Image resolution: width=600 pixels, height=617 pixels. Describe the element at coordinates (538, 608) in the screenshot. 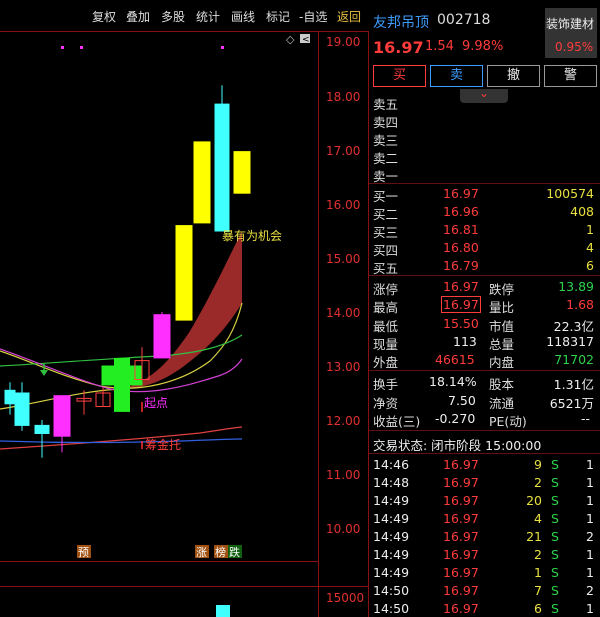

I see `tick-volume: 6` at that location.